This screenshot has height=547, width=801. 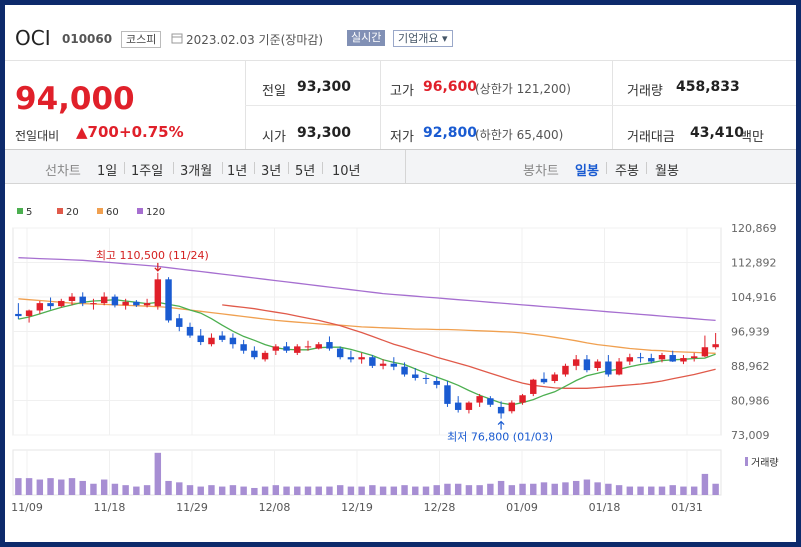 I want to click on legend-label-ma5: 5, so click(x=29, y=212).